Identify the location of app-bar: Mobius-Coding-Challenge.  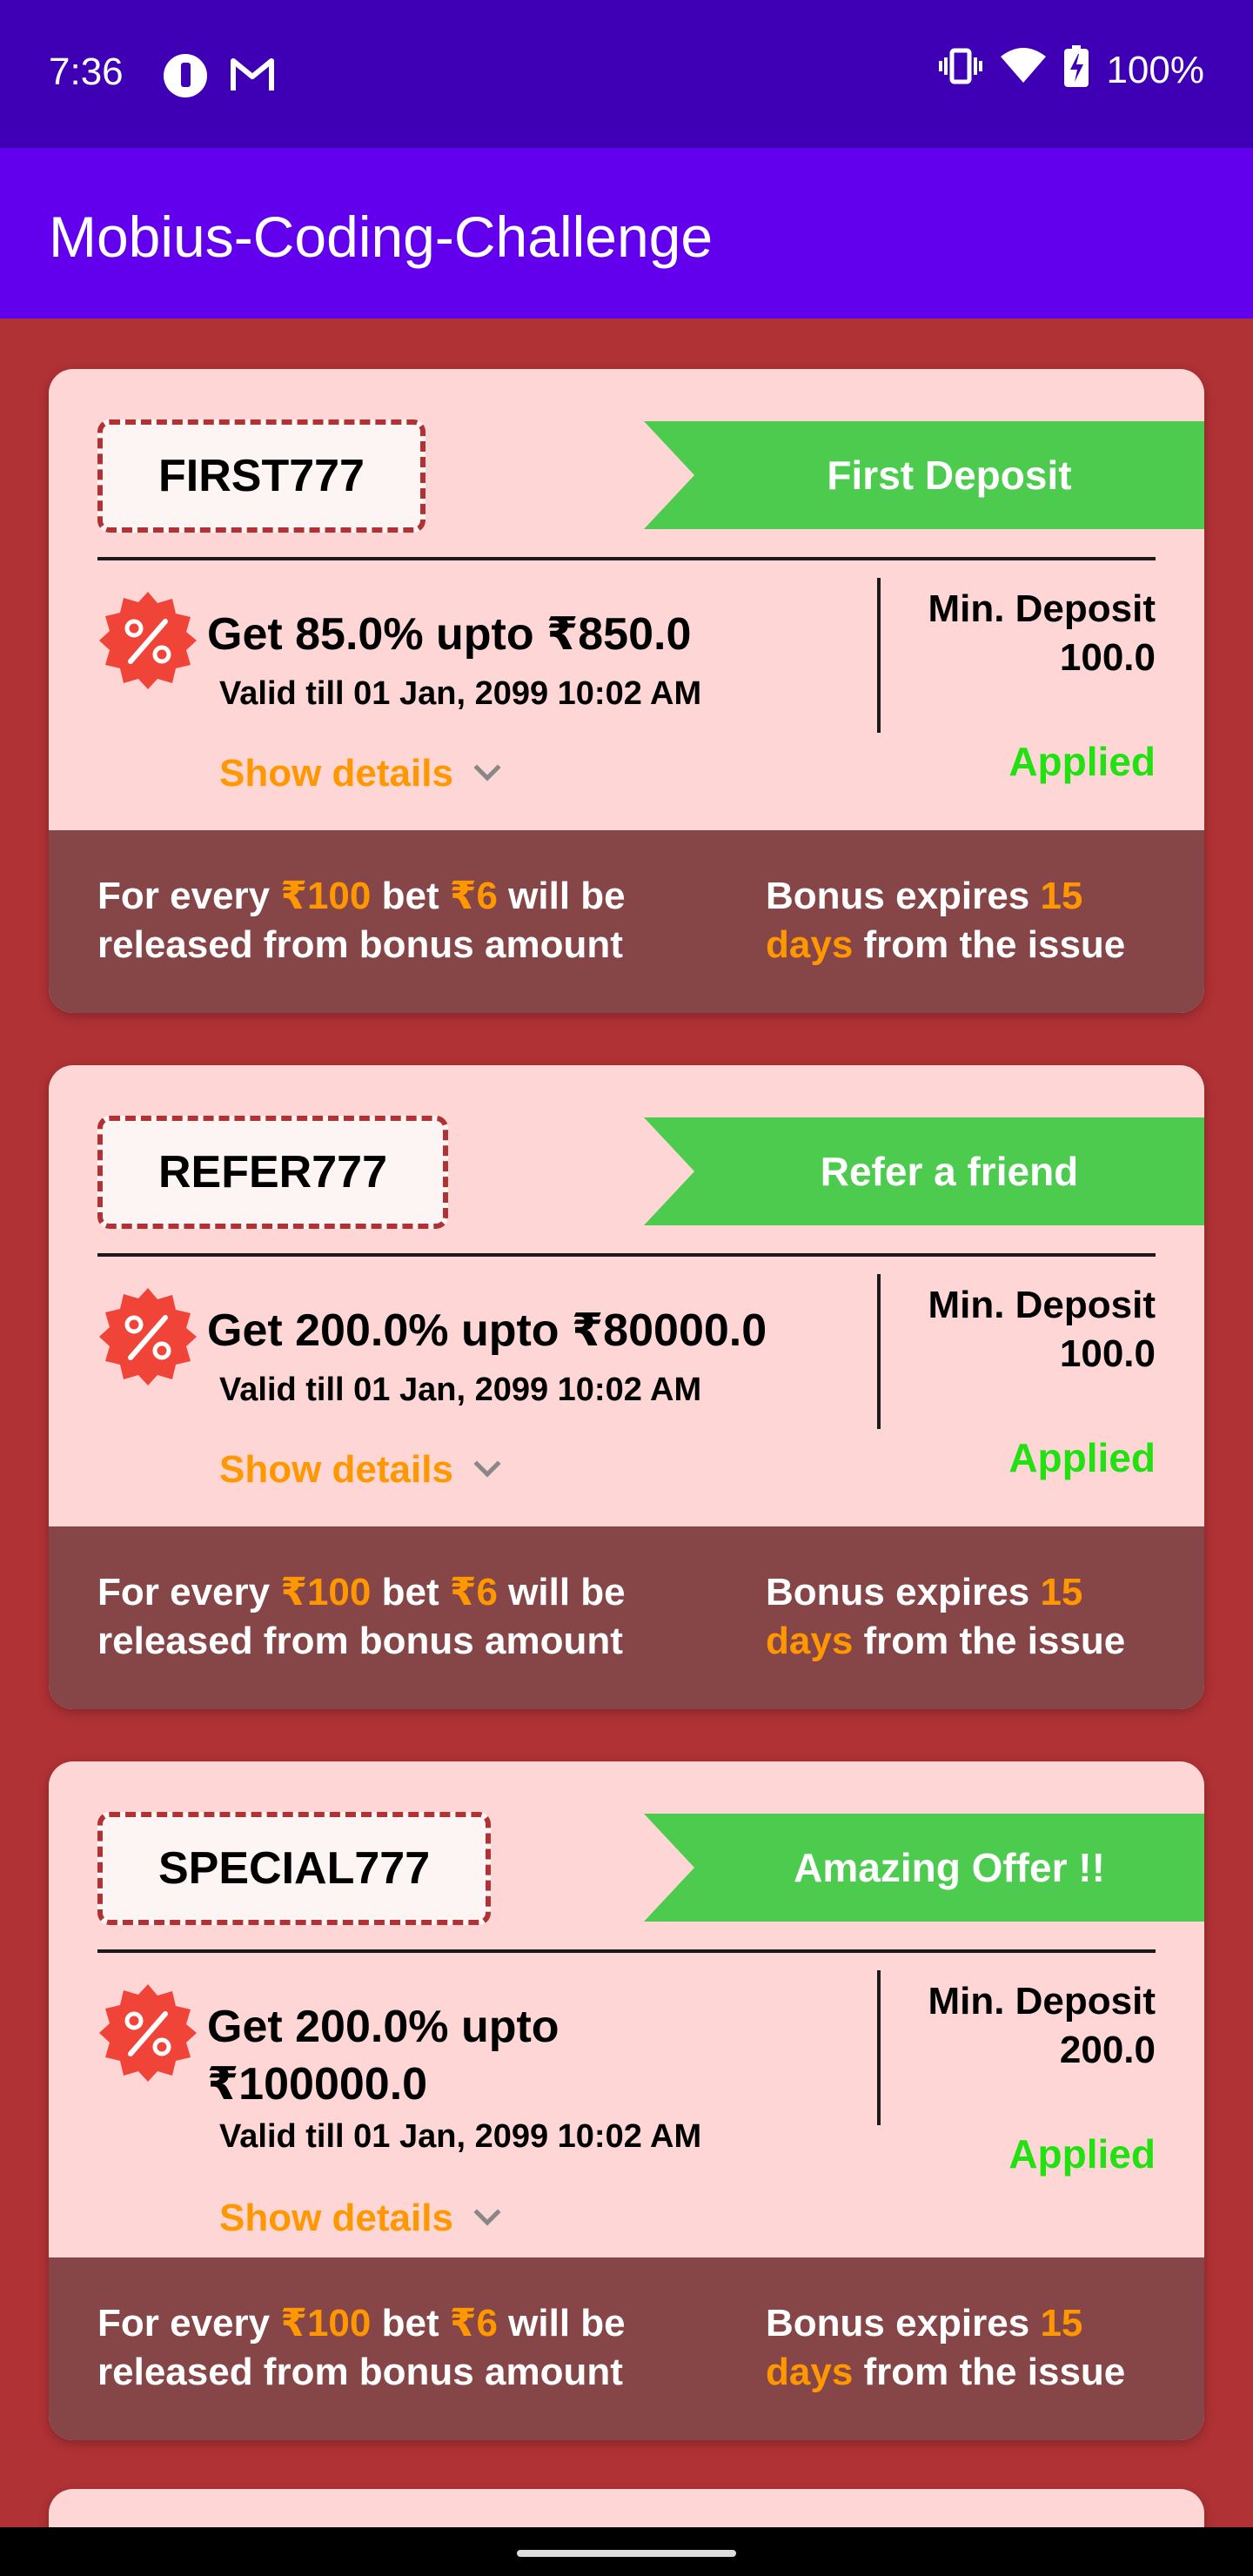
(626, 234).